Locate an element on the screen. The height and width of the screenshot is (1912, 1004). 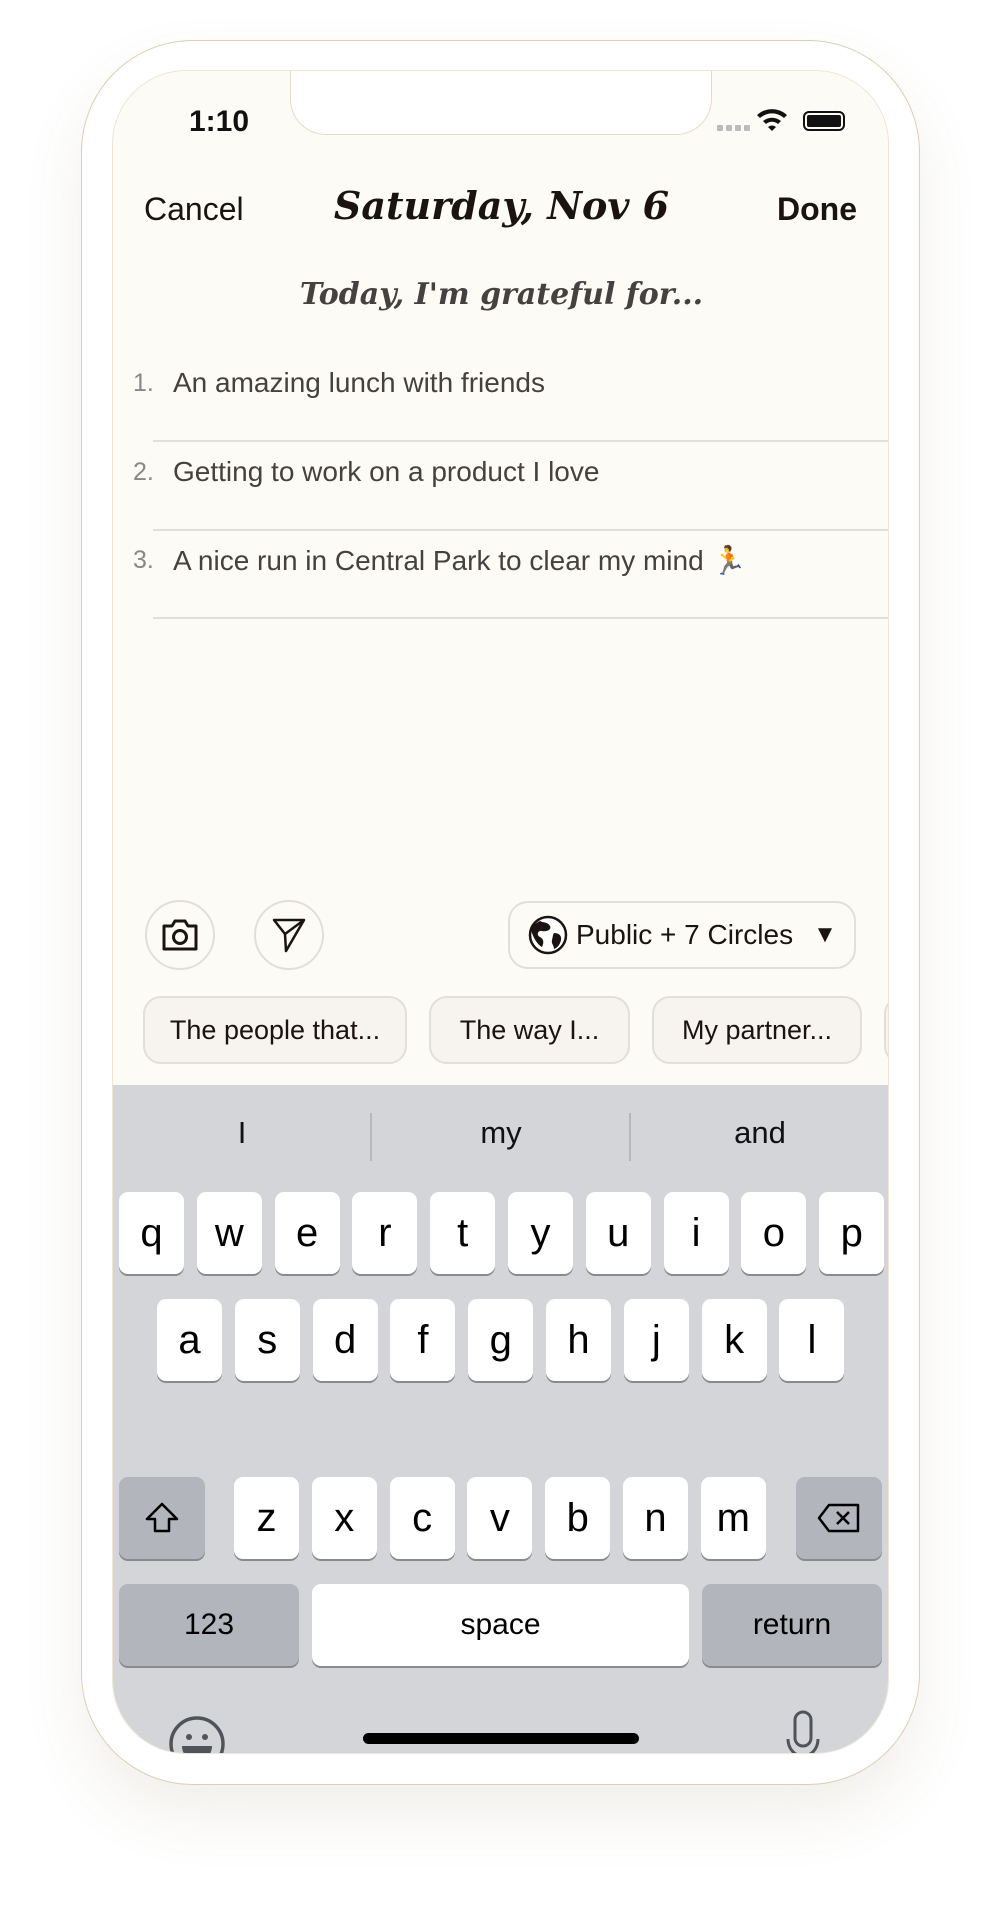
notch is located at coordinates (501, 103).